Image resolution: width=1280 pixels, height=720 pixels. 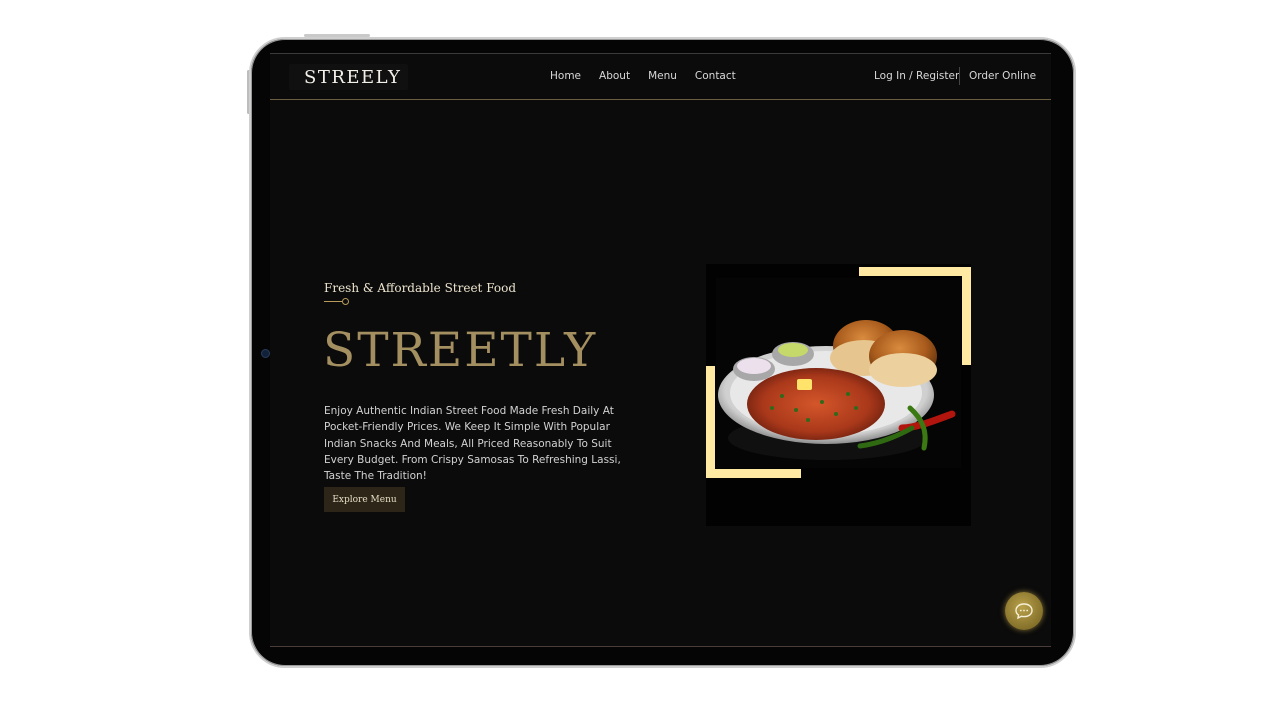 I want to click on chat-bubble-icon, so click(x=1024, y=611).